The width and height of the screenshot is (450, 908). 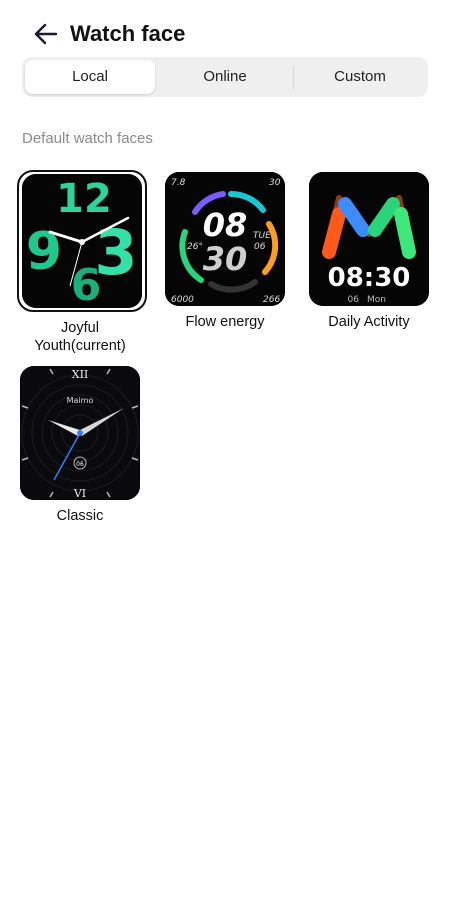 I want to click on face-name: Daily Activity, so click(x=369, y=322).